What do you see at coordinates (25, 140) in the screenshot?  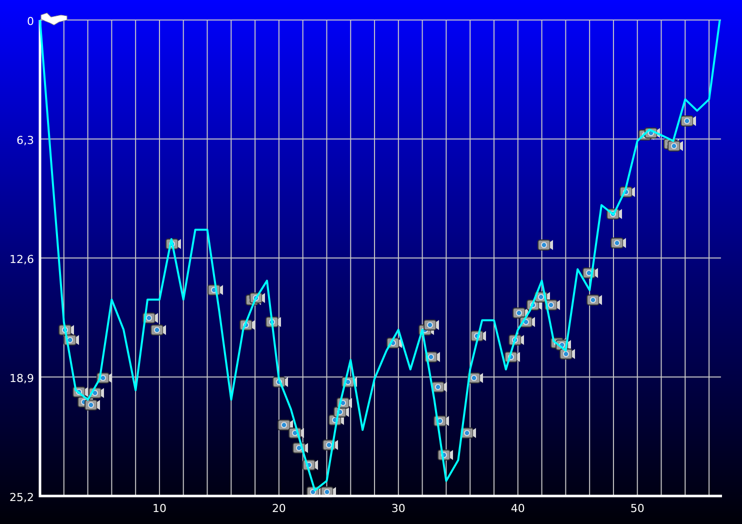 I see `y-tick-label: 6,3` at bounding box center [25, 140].